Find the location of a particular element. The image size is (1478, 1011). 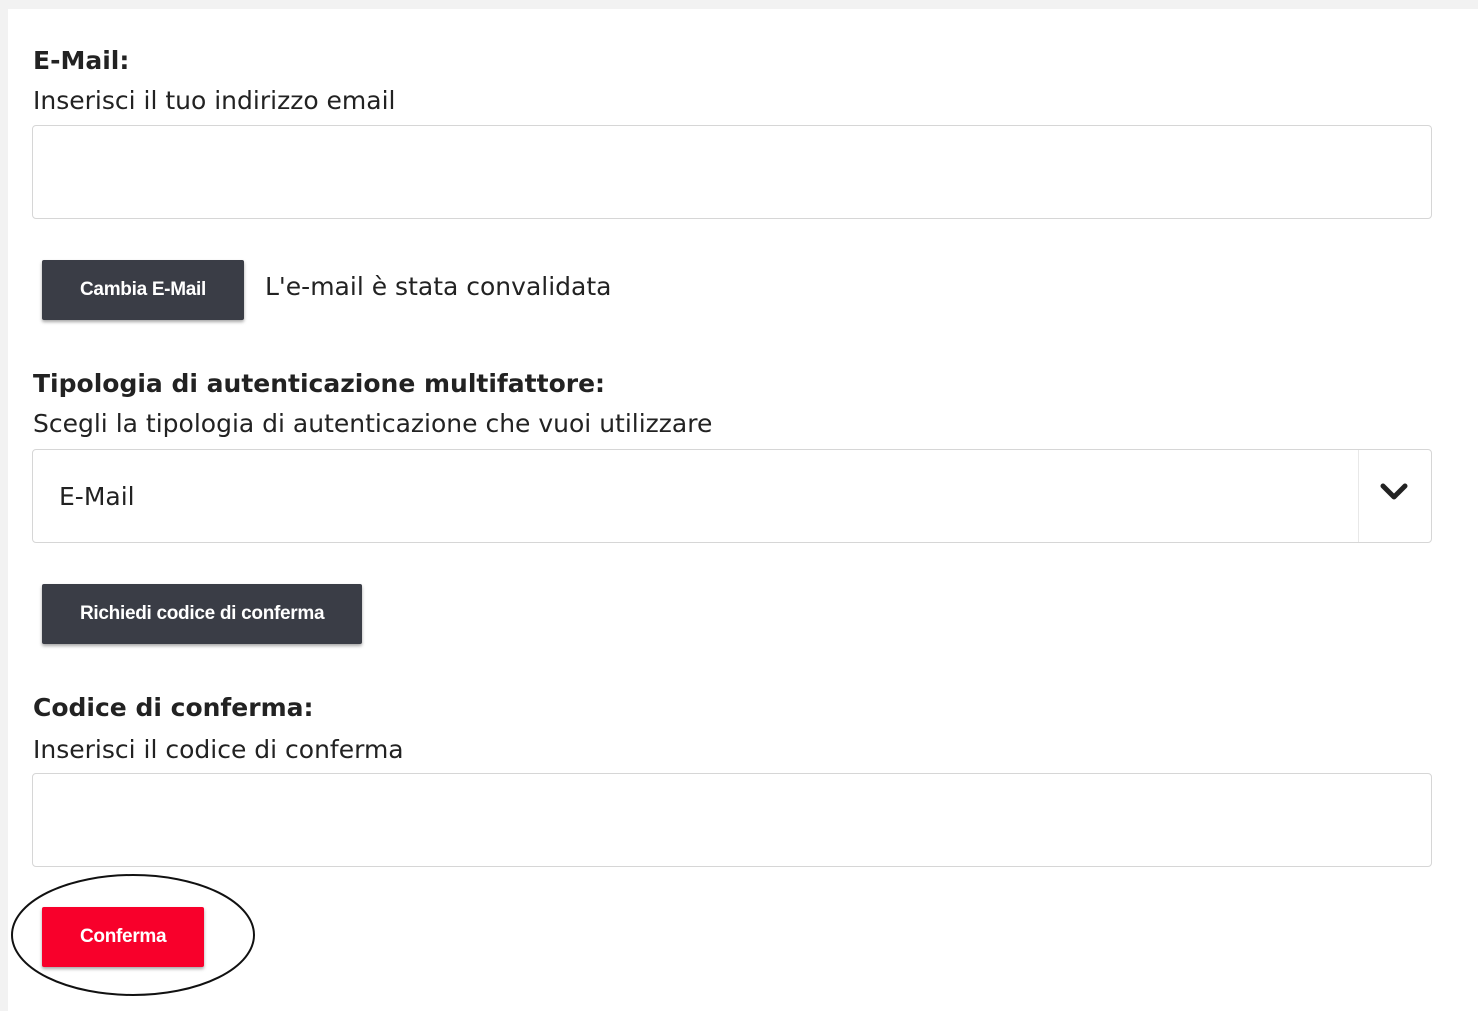

email-validated-status: L'e-mail è stata convalidata is located at coordinates (438, 286).